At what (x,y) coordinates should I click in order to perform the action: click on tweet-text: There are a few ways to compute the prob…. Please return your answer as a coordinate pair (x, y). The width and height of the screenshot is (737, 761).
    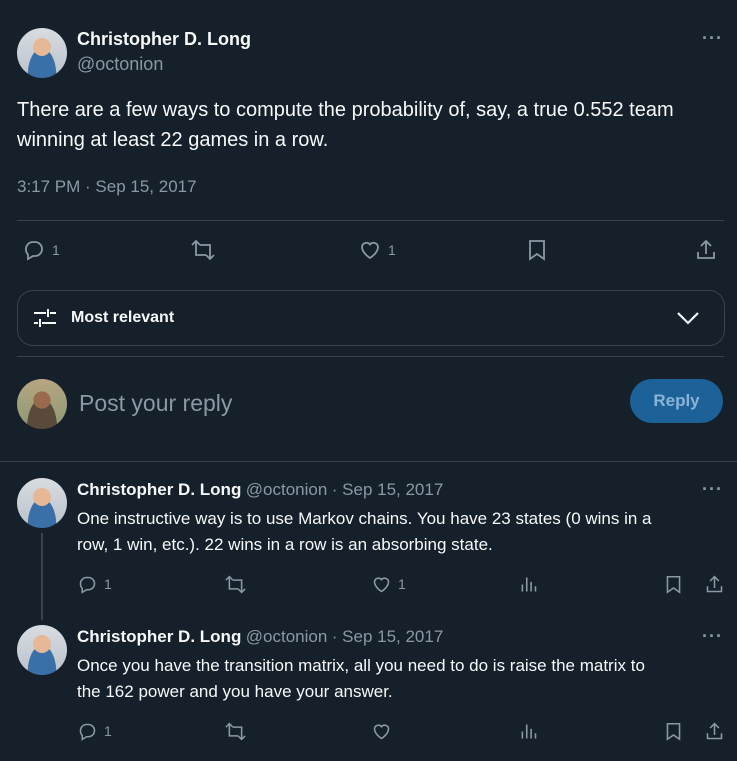
    Looking at the image, I should click on (345, 125).